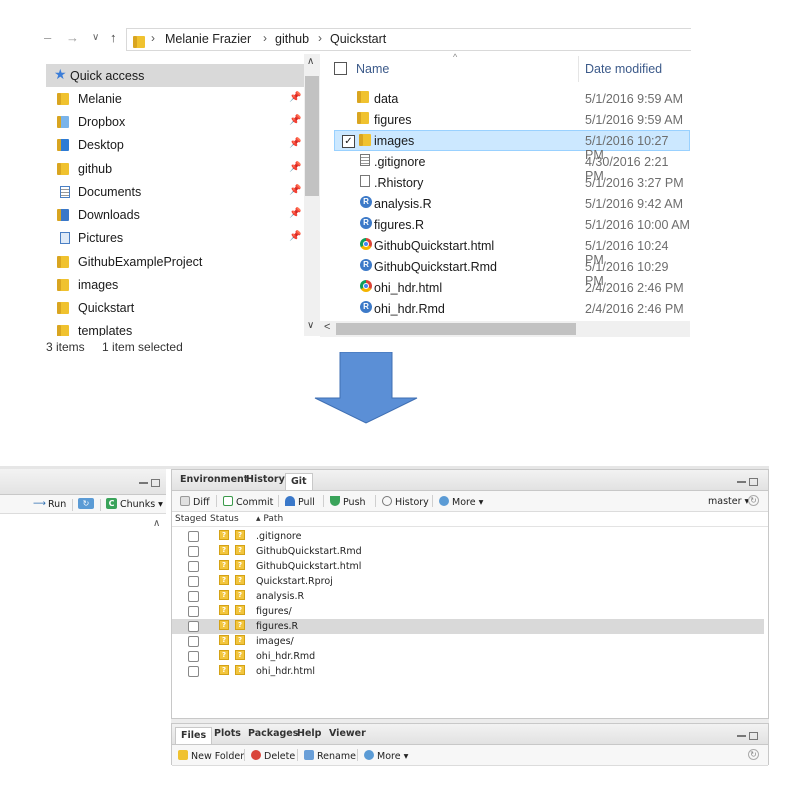 This screenshot has height=793, width=797. Describe the element at coordinates (508, 98) in the screenshot. I see `file-row-data: data 5/1/2016 9:59 AM` at that location.